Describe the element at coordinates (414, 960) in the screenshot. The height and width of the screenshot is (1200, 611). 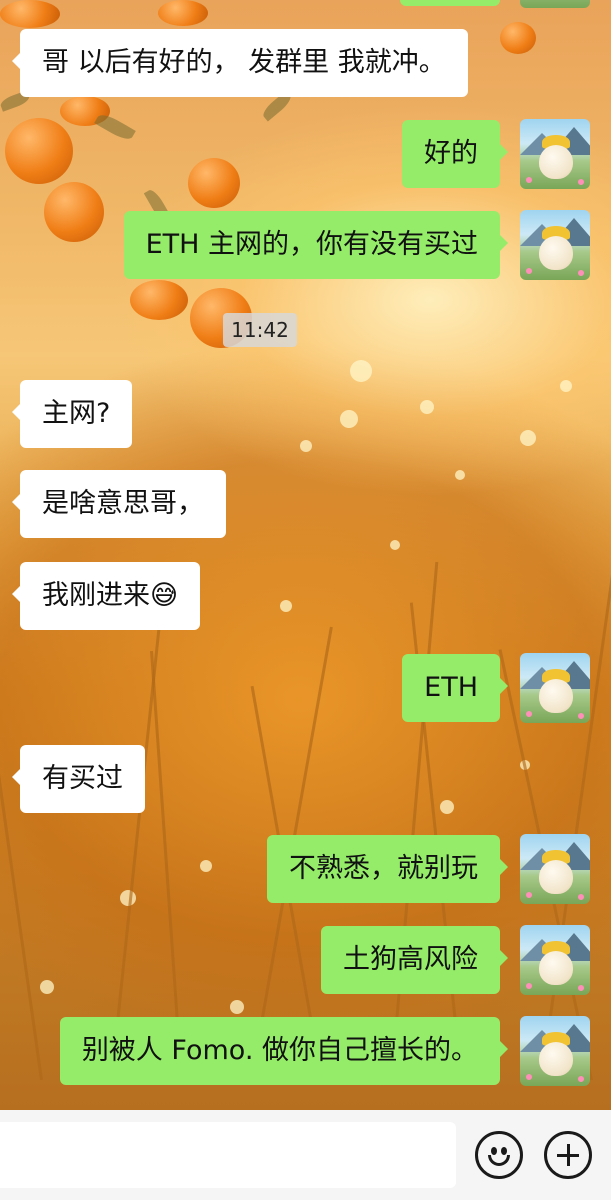
I see `message-bubble-outgoing: 土狗高风险` at that location.